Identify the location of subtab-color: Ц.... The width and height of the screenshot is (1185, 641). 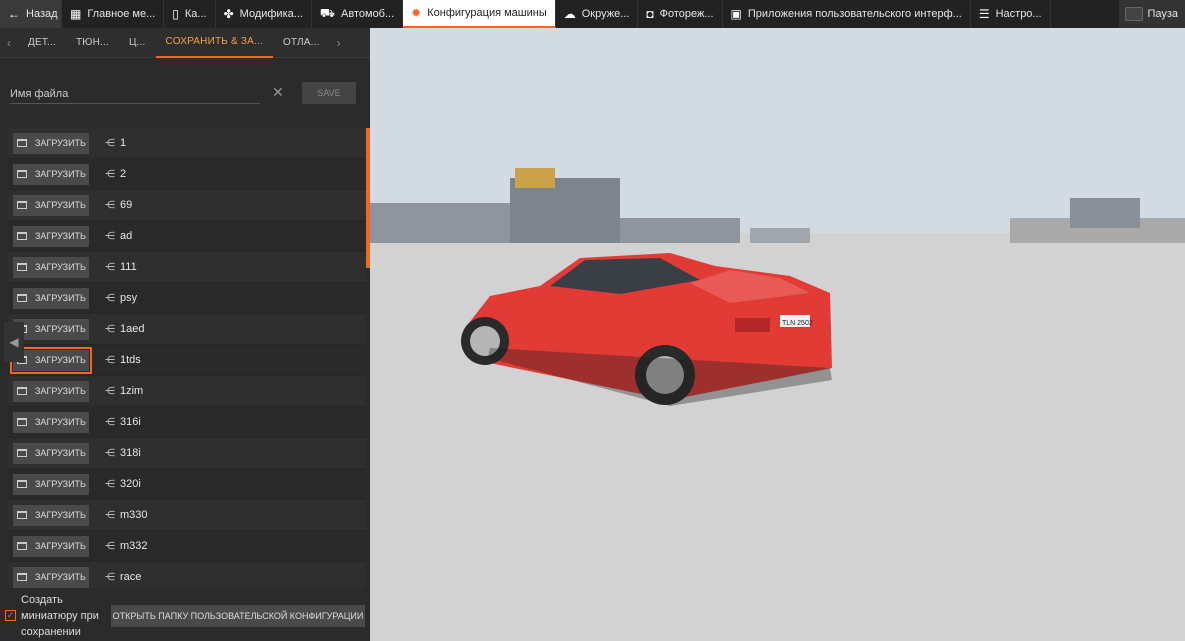
(137, 43).